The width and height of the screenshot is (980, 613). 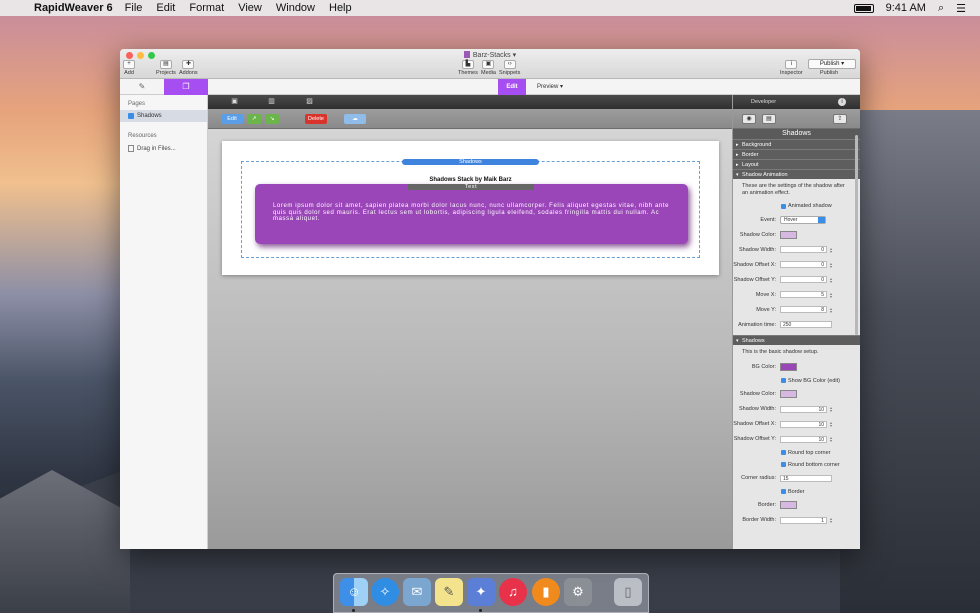 What do you see at coordinates (73, 8) in the screenshot?
I see `app-menu: RapidWeaver 6` at bounding box center [73, 8].